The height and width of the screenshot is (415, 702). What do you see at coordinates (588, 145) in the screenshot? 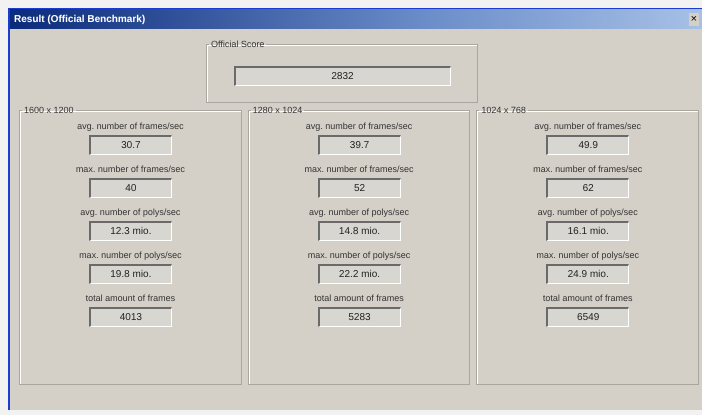
I see `value-field: 49.9` at bounding box center [588, 145].